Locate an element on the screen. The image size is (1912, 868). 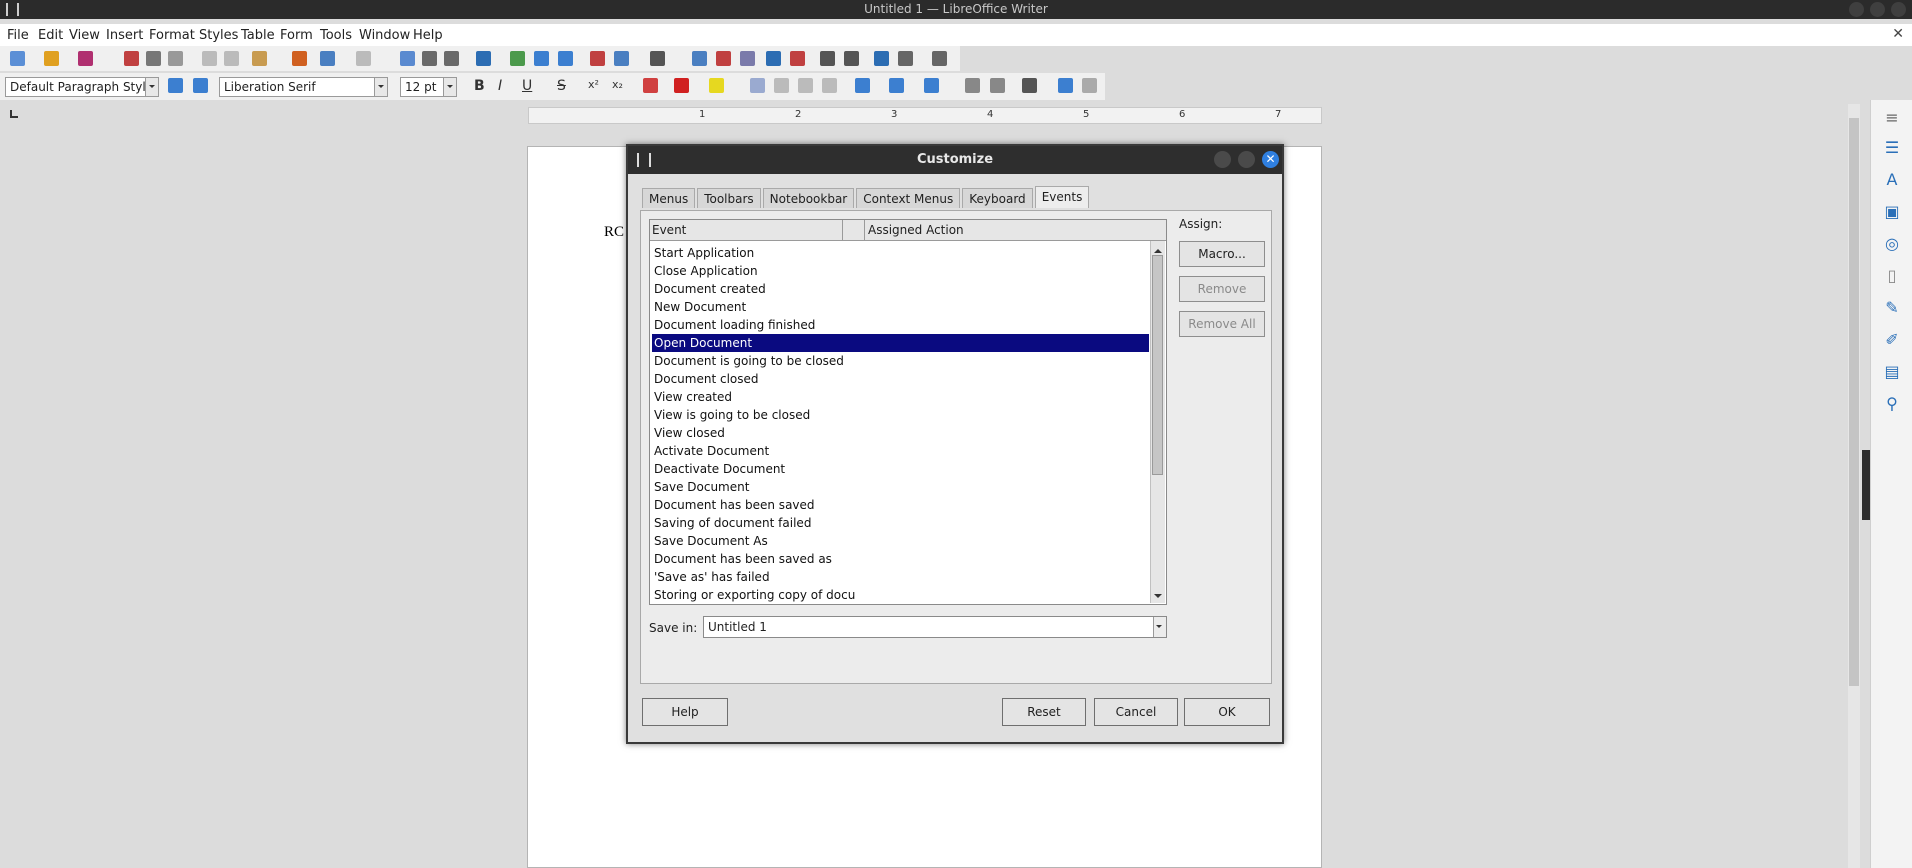
tab-menus: Menus is located at coordinates (669, 198).